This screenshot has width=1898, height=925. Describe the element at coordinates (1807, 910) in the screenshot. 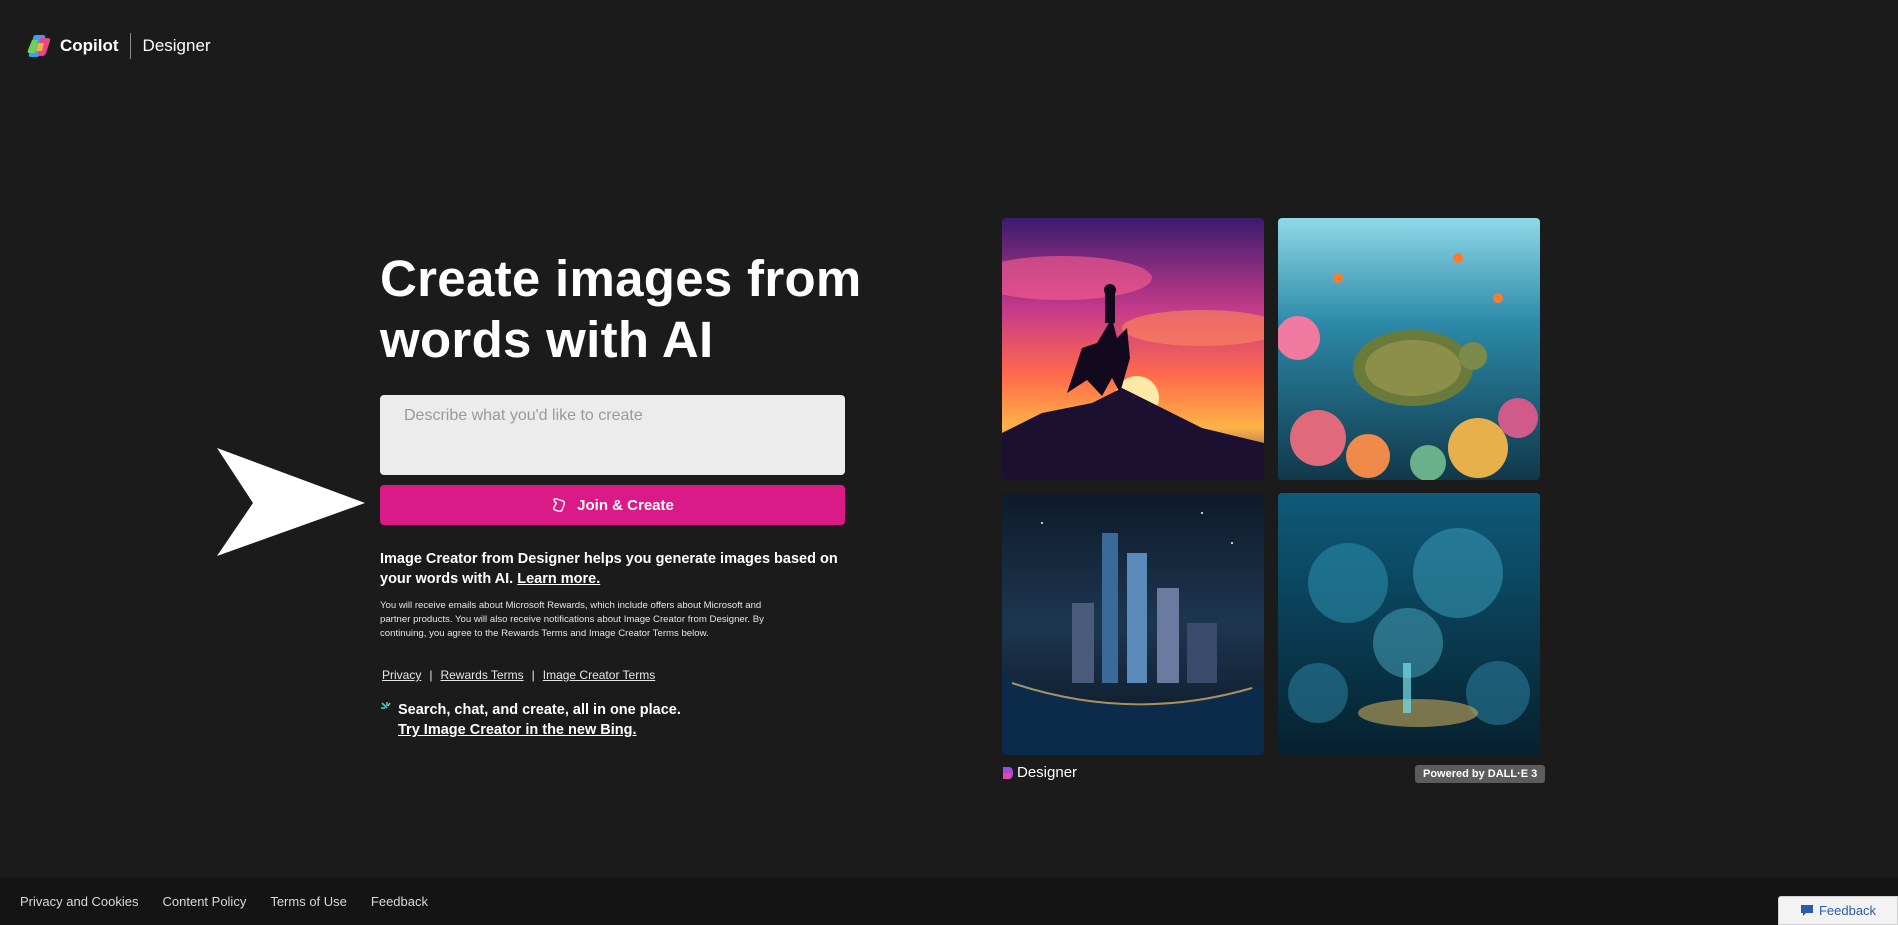

I see `feedback-icon` at that location.